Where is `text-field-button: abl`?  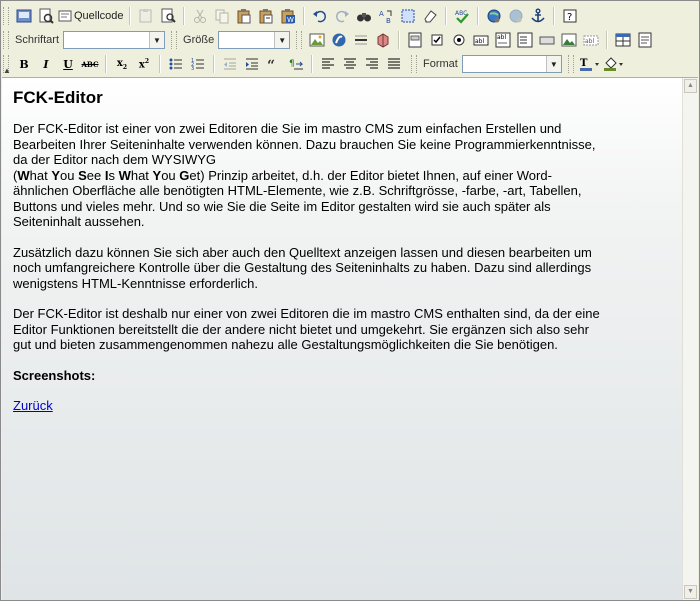 text-field-button: abl is located at coordinates (481, 40).